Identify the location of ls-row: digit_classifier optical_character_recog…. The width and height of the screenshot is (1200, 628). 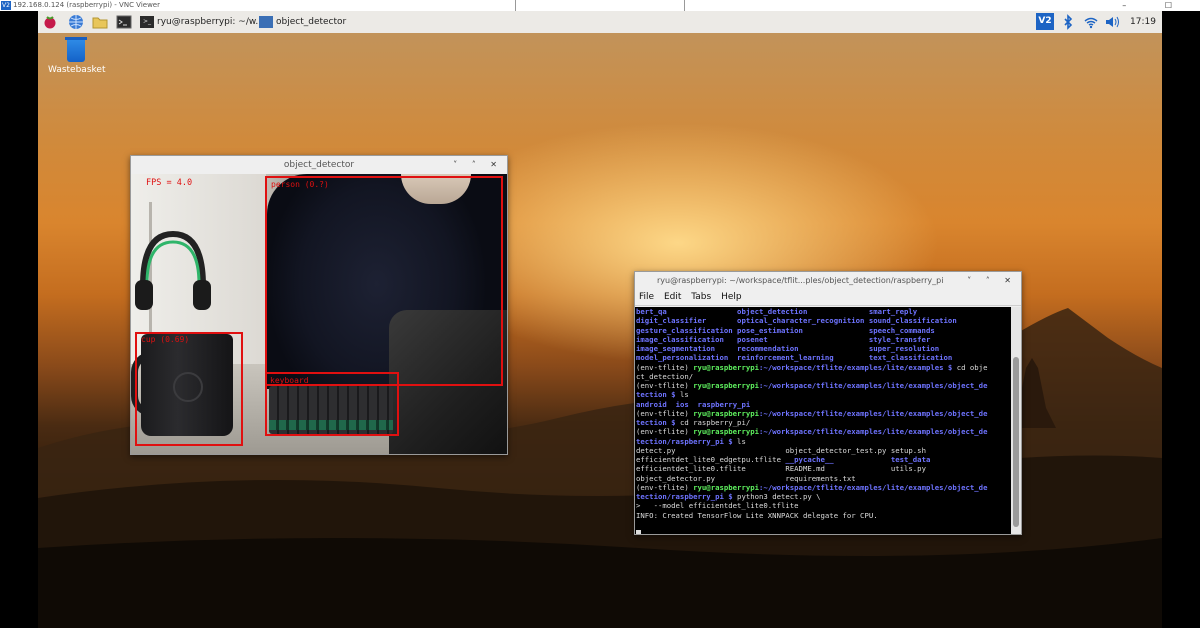
(823, 320).